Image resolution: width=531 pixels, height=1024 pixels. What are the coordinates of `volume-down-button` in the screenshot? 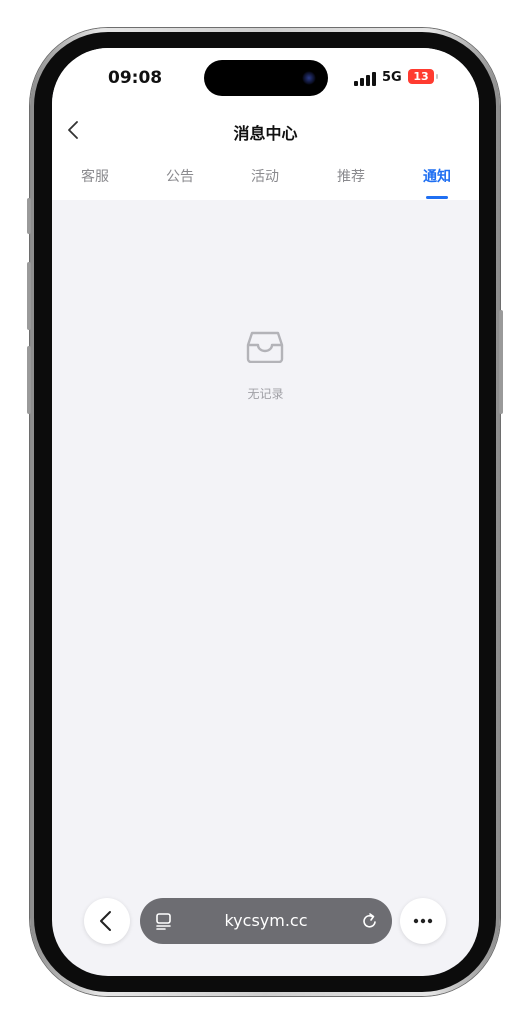 It's located at (29, 380).